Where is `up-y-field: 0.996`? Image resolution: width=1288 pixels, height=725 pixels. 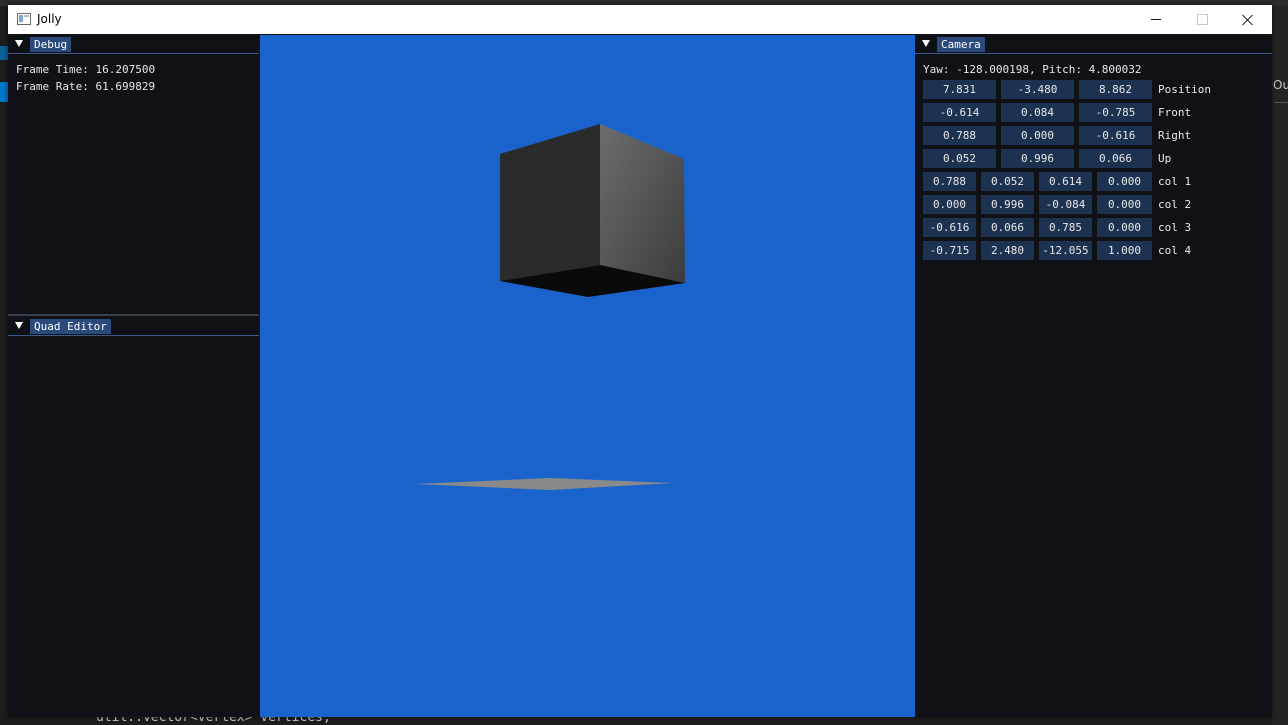
up-y-field: 0.996 is located at coordinates (1037, 158).